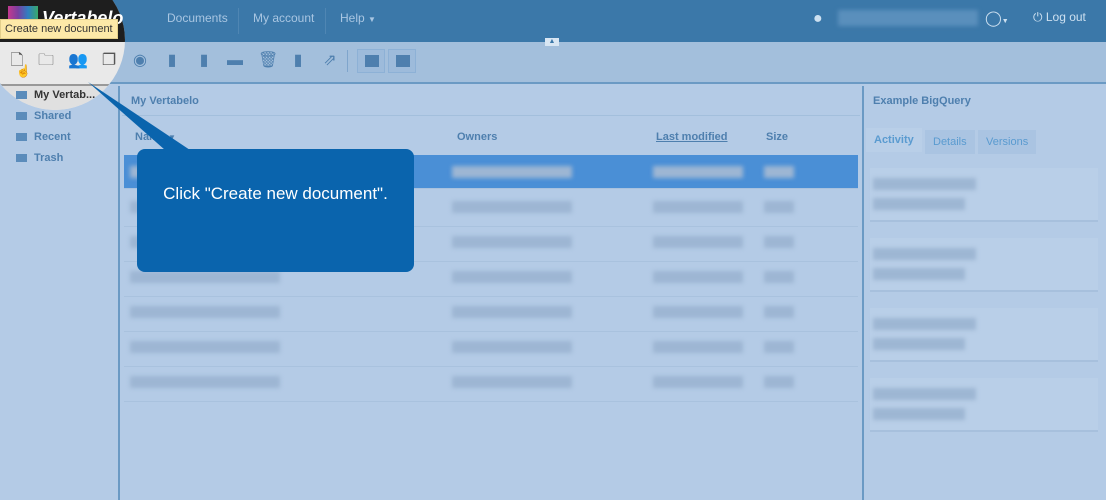 Image resolution: width=1106 pixels, height=500 pixels. Describe the element at coordinates (477, 137) in the screenshot. I see `column-owners: Owners` at that location.